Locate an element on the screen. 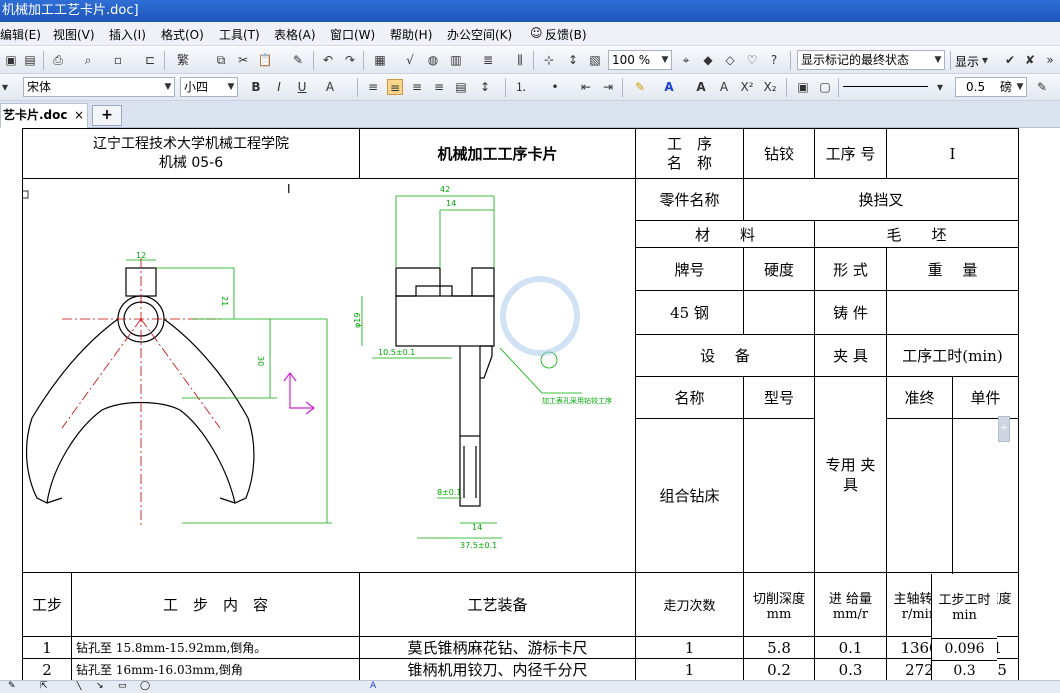 The image size is (1060, 693). menu-feedback-icon: ☺ is located at coordinates (536, 33).